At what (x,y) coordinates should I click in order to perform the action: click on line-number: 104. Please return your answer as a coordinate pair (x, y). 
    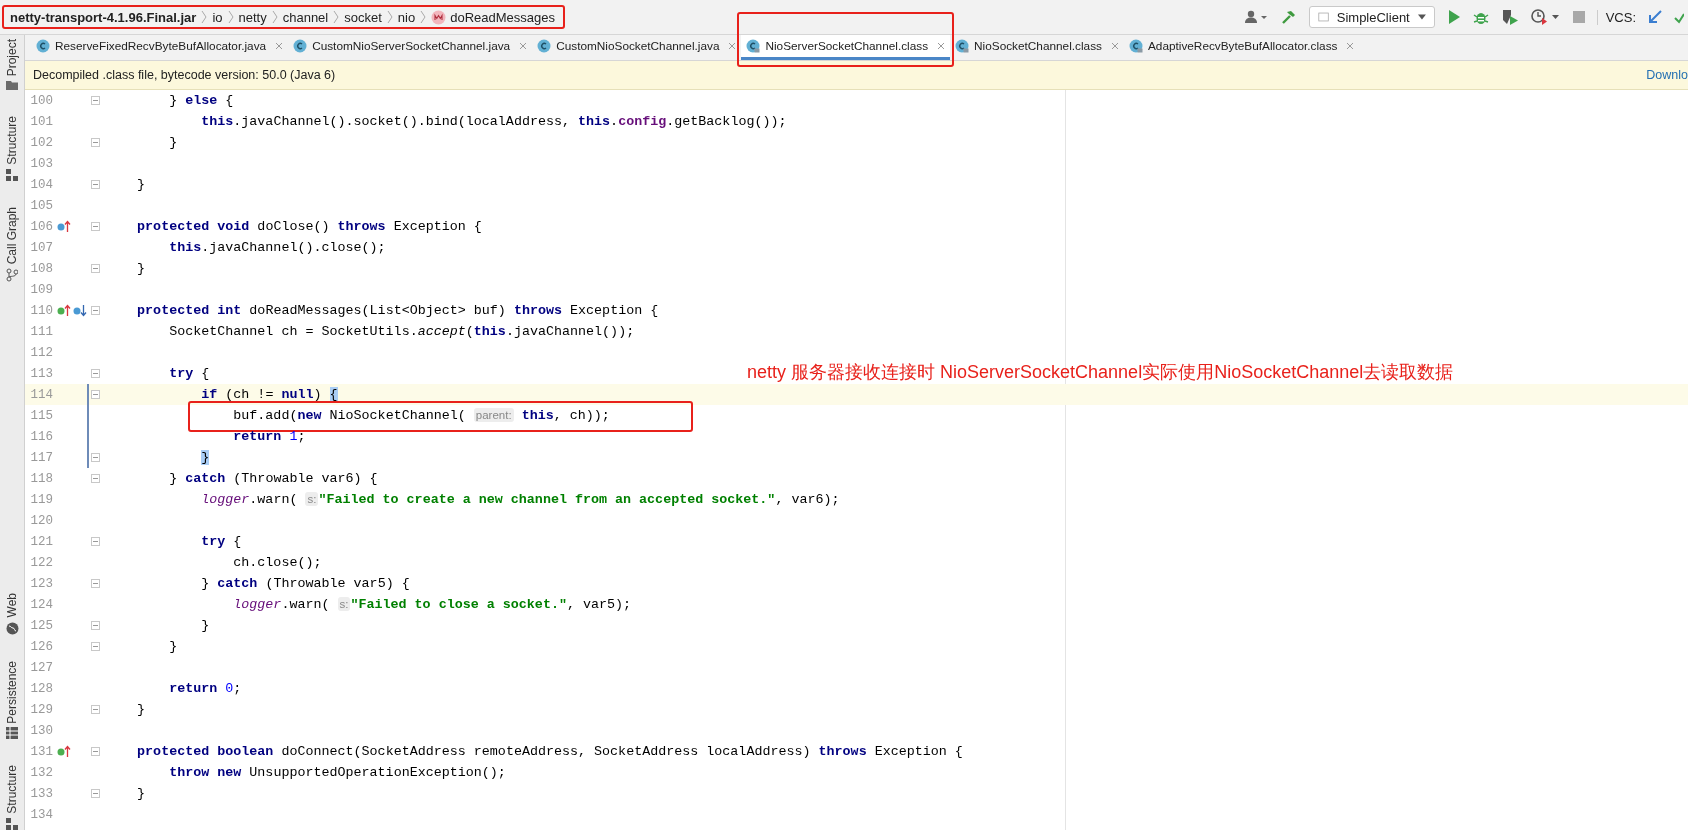
    Looking at the image, I should click on (41, 184).